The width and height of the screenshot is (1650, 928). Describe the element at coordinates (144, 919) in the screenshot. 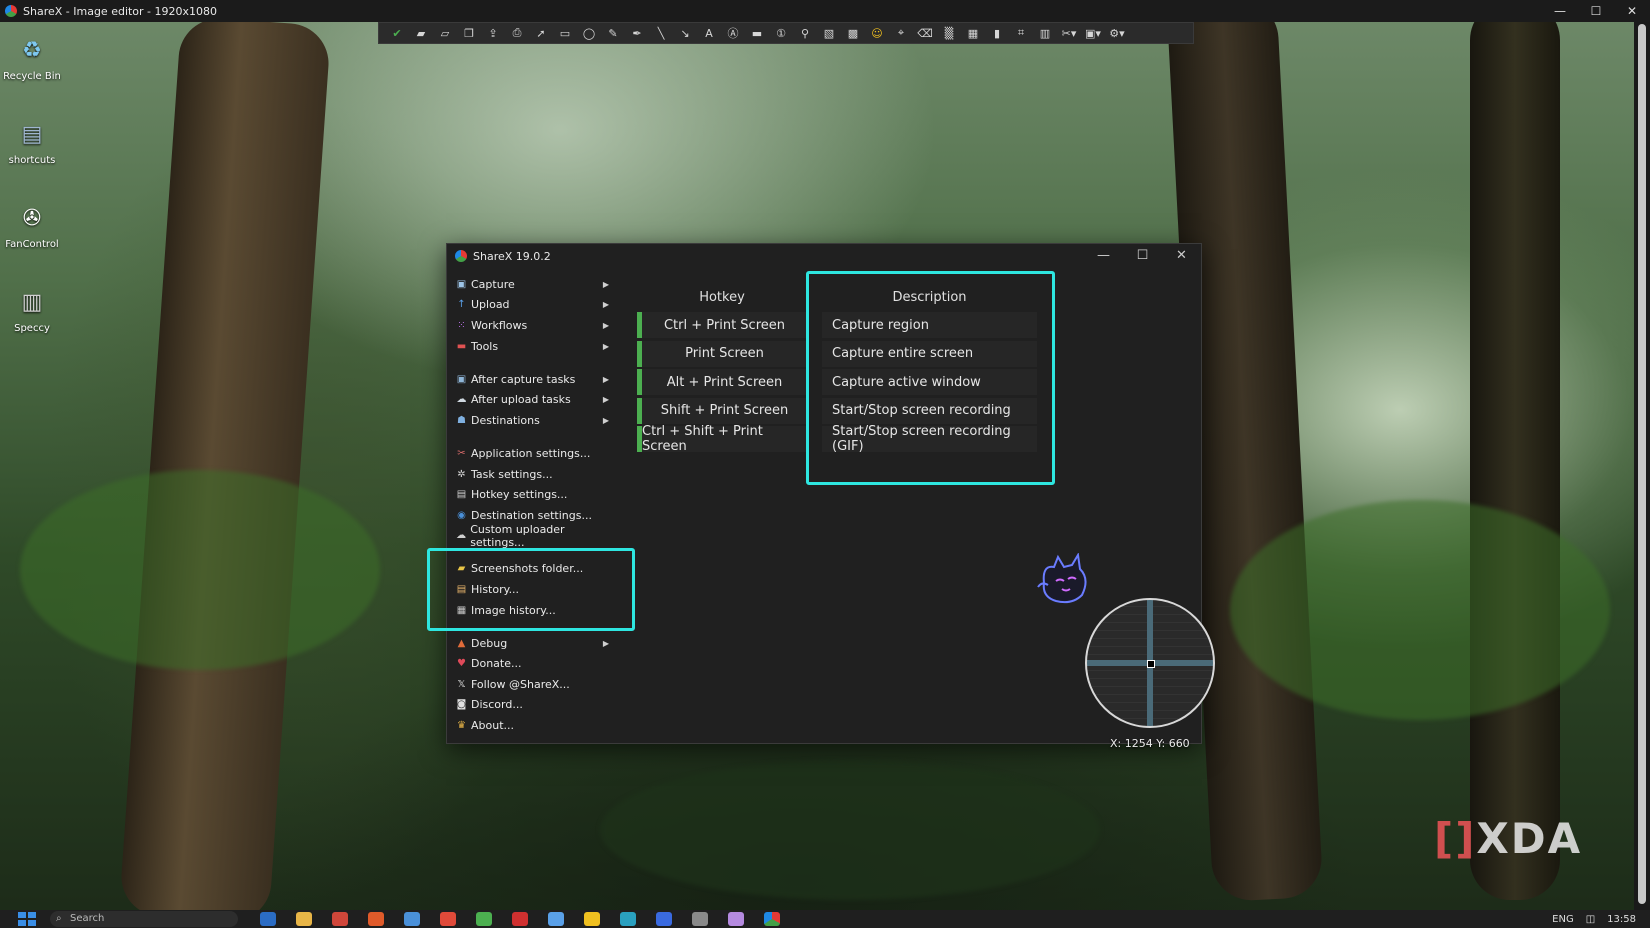

I see `taskbar-search: ⌕ Search` at that location.